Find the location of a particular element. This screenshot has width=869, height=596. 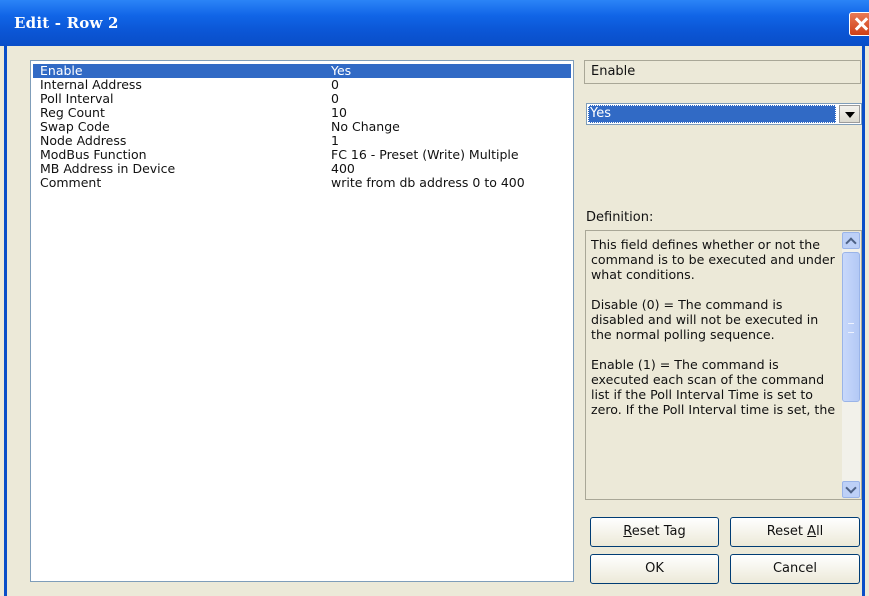

row-value: 1 is located at coordinates (335, 141).